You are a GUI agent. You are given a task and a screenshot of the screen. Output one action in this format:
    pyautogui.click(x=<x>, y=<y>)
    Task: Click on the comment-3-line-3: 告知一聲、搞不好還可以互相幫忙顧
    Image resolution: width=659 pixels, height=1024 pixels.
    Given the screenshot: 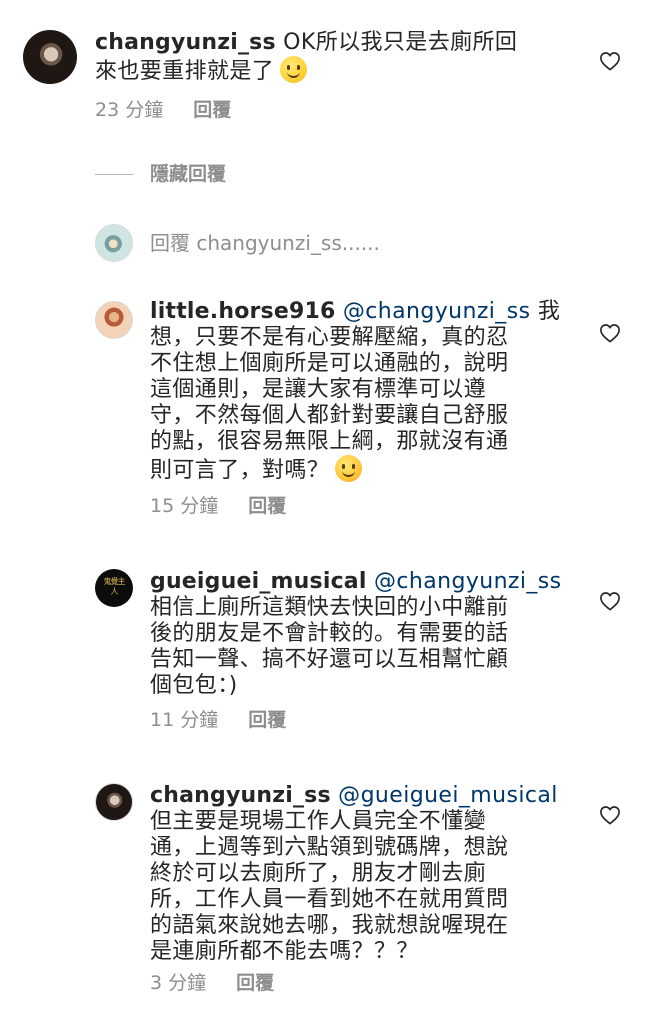 What is the action you would take?
    pyautogui.click(x=329, y=659)
    